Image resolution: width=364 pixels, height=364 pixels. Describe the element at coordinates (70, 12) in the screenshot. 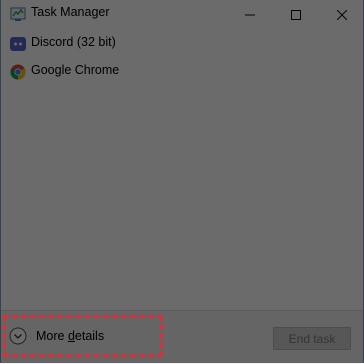

I see `window-title: Task Manager` at that location.